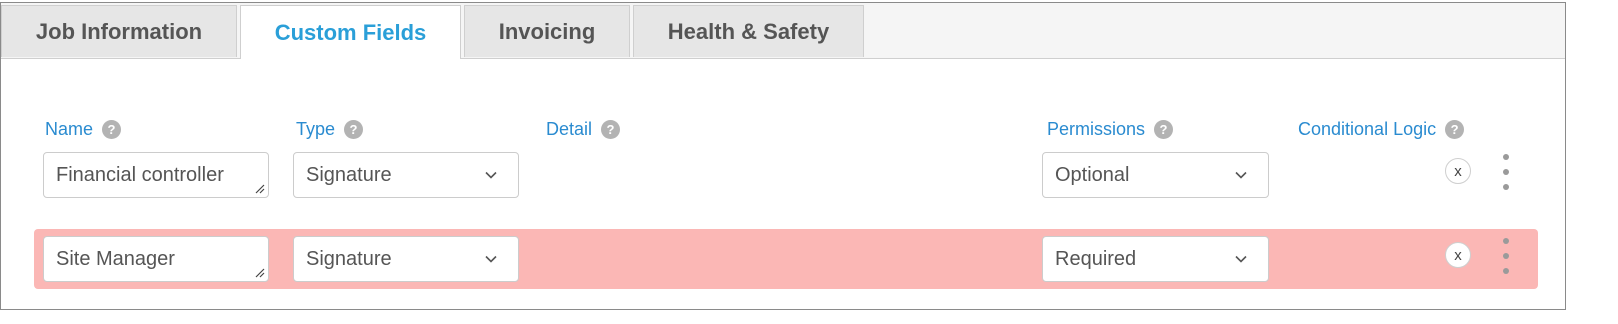  I want to click on column-label: Name, so click(69, 129).